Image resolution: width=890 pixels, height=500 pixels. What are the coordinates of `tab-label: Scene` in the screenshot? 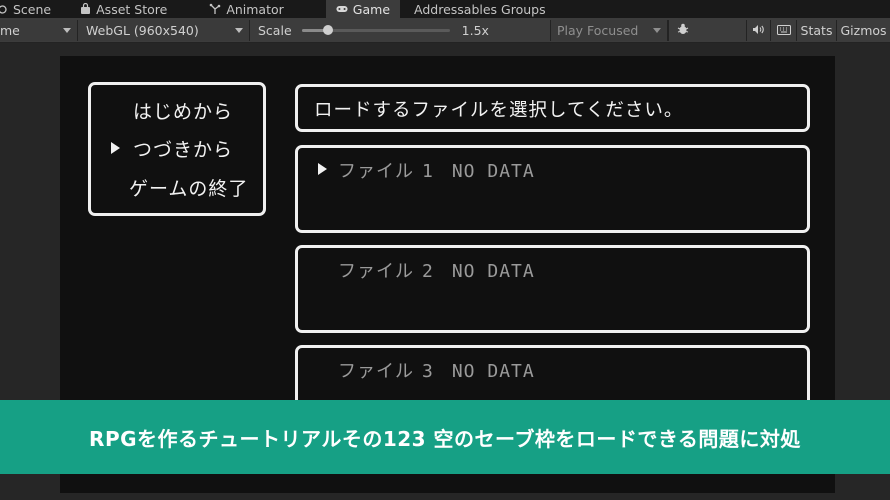 It's located at (32, 9).